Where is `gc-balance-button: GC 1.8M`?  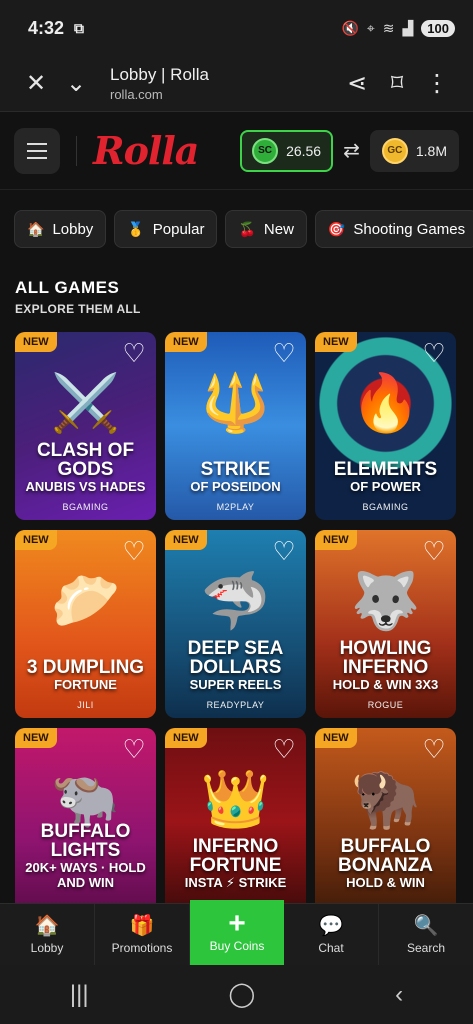
gc-balance-button: GC 1.8M is located at coordinates (414, 150).